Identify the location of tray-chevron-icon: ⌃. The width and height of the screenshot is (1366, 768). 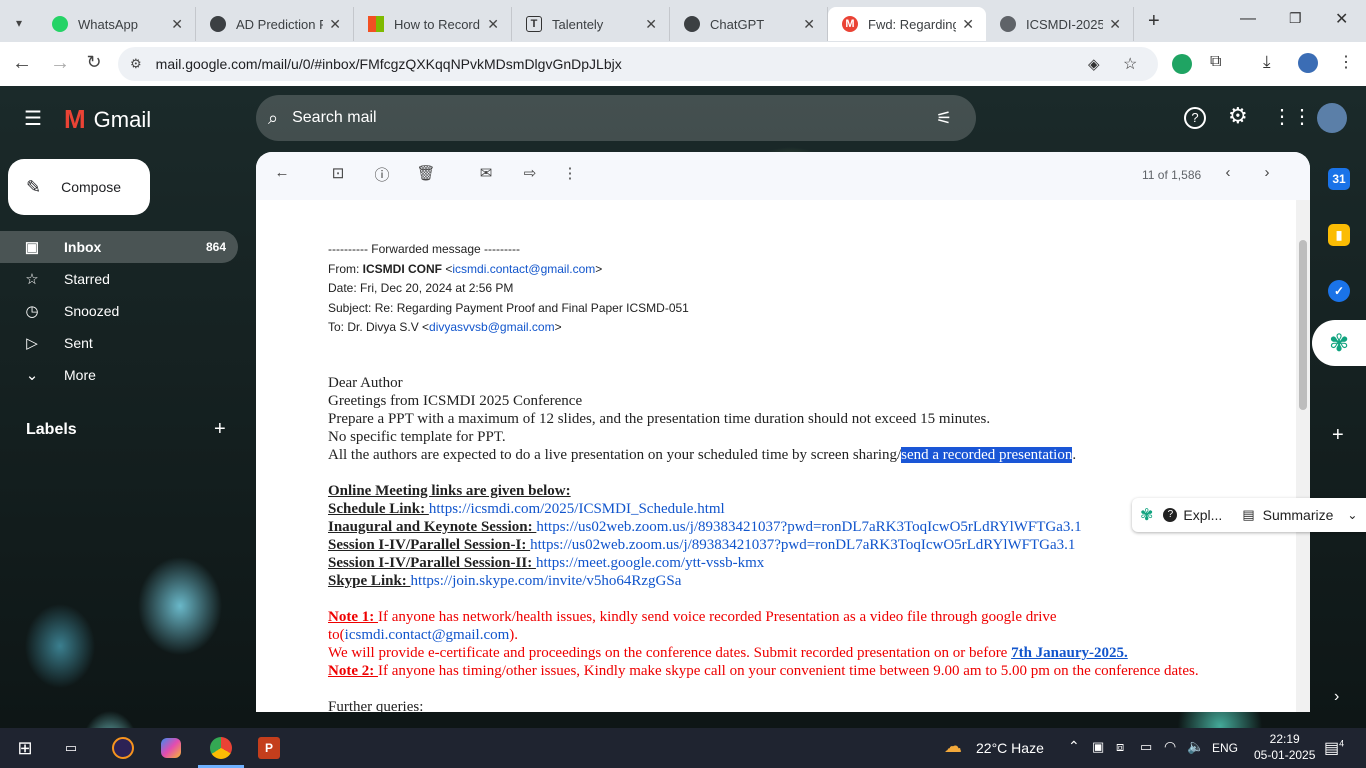
(1074, 746).